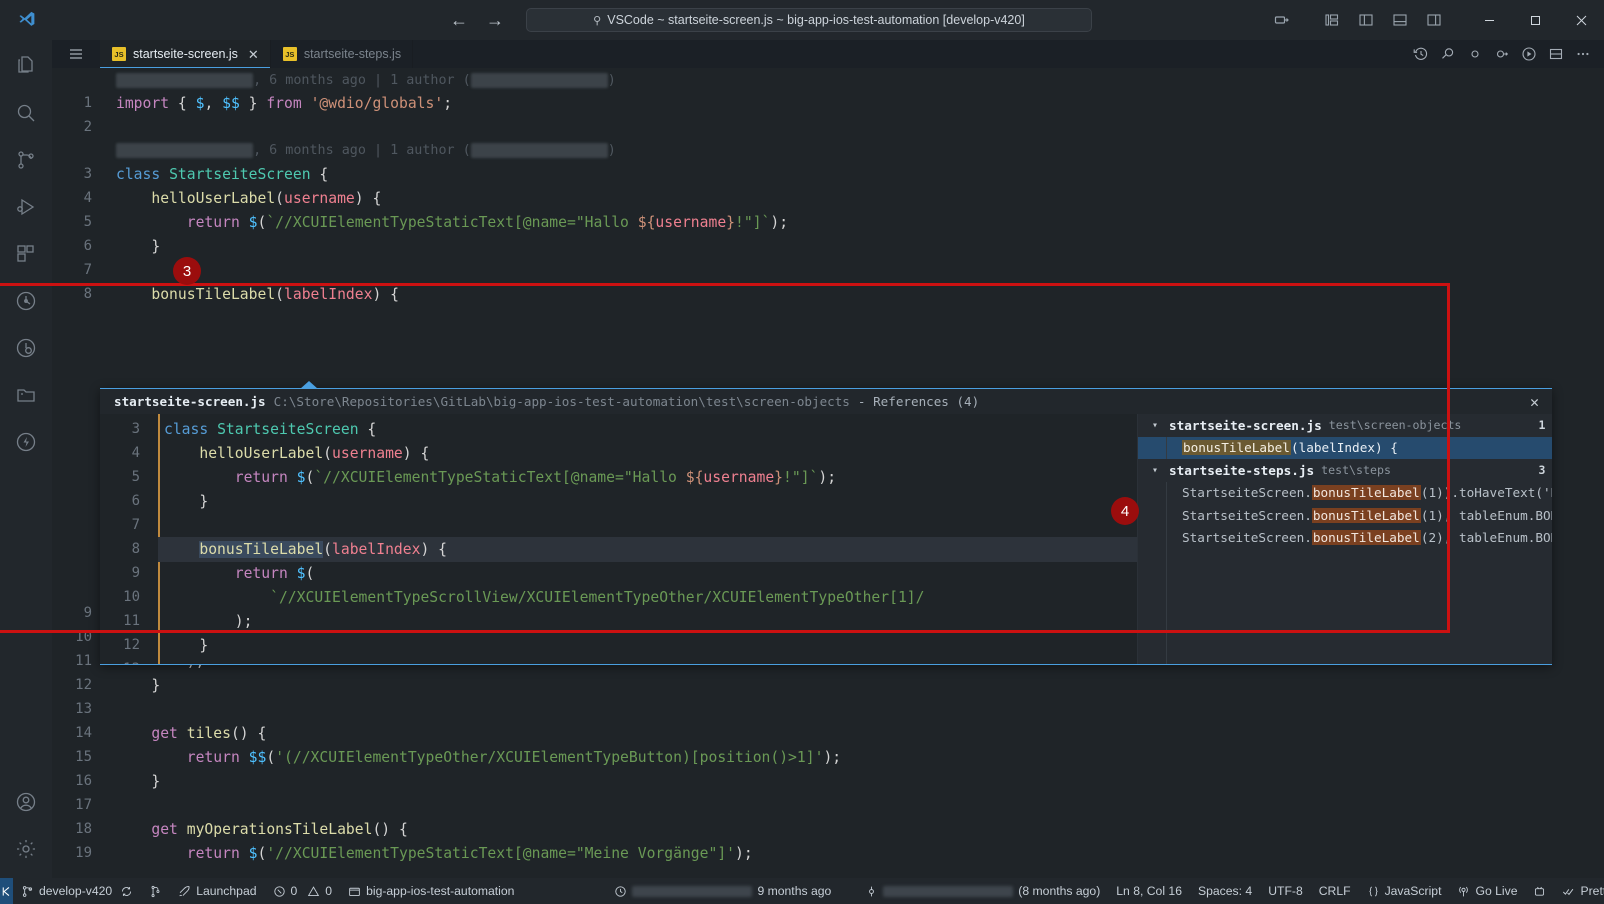 The width and height of the screenshot is (1604, 904). What do you see at coordinates (1247, 515) in the screenshot?
I see `reference-prefix: StartseiteScreen.` at bounding box center [1247, 515].